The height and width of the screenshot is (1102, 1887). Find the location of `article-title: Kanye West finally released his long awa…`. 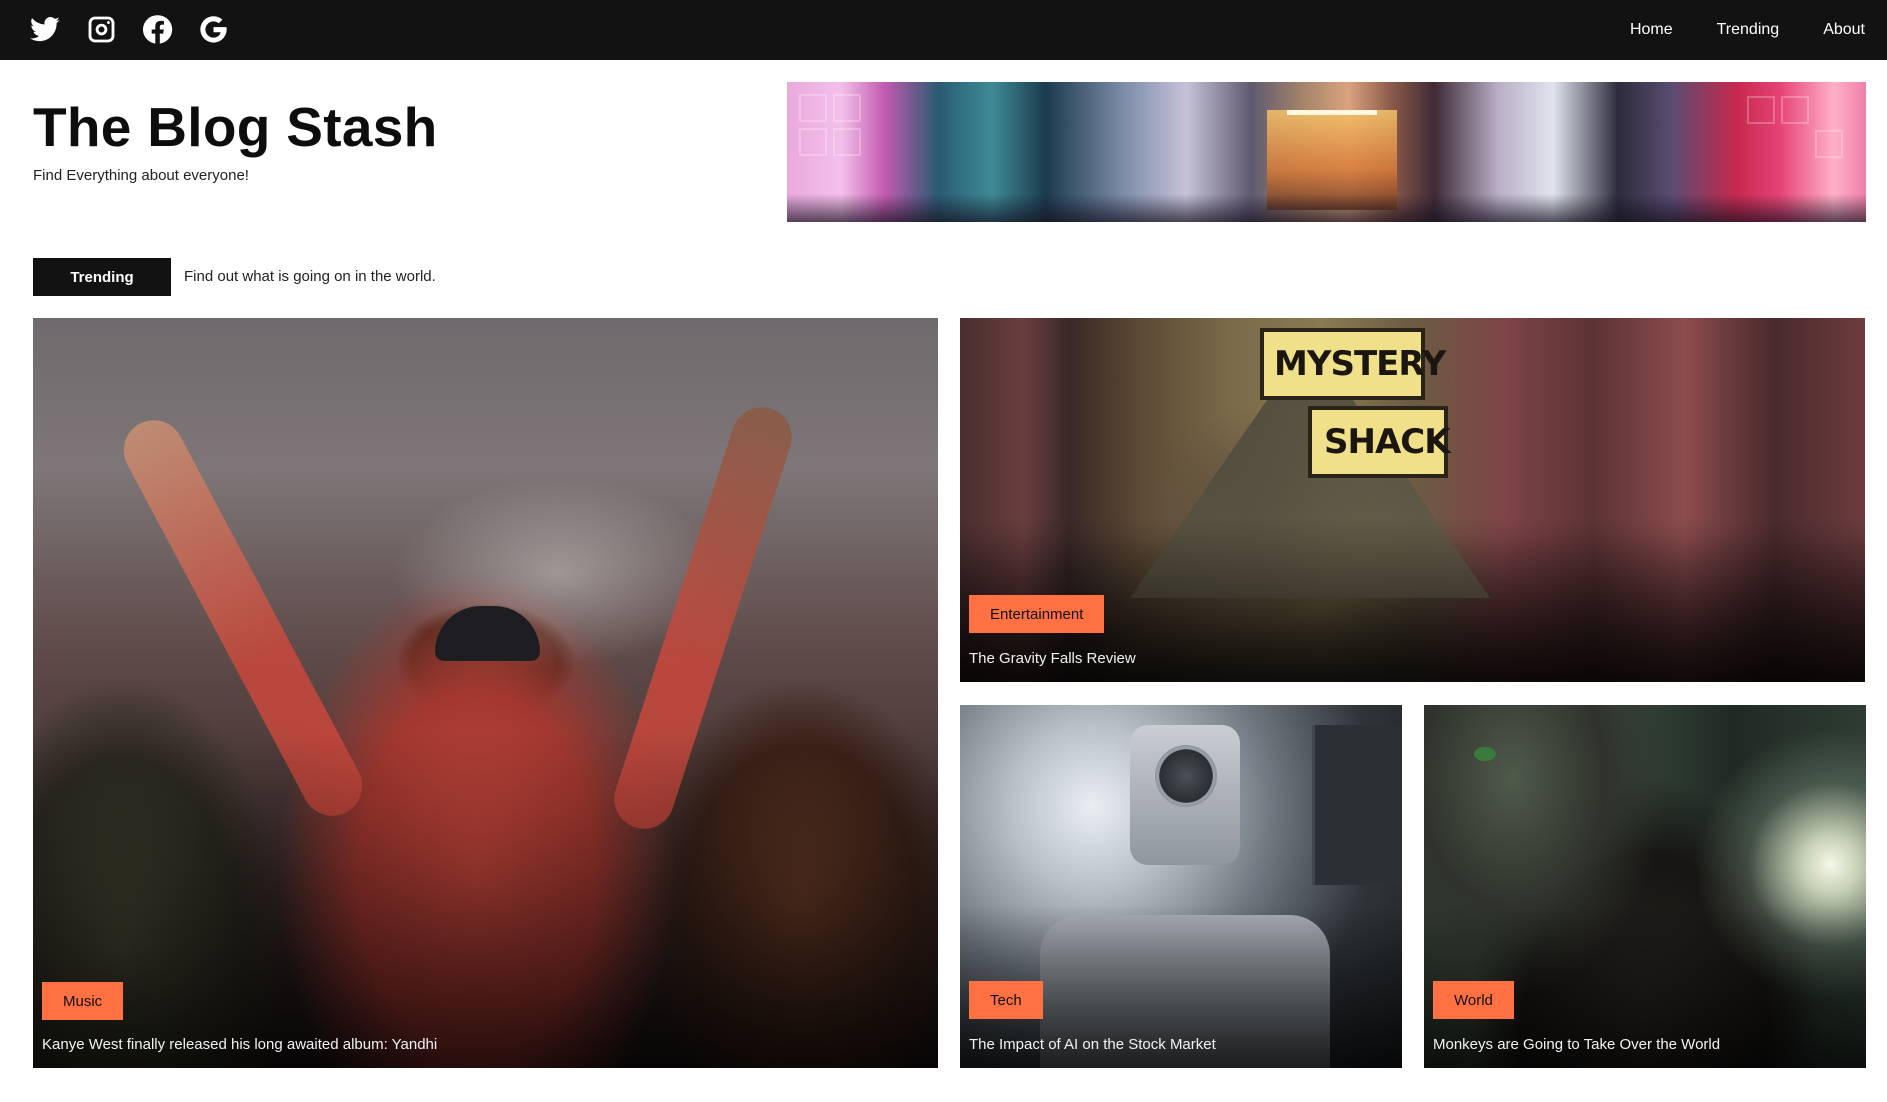

article-title: Kanye West finally released his long awa… is located at coordinates (239, 1045).